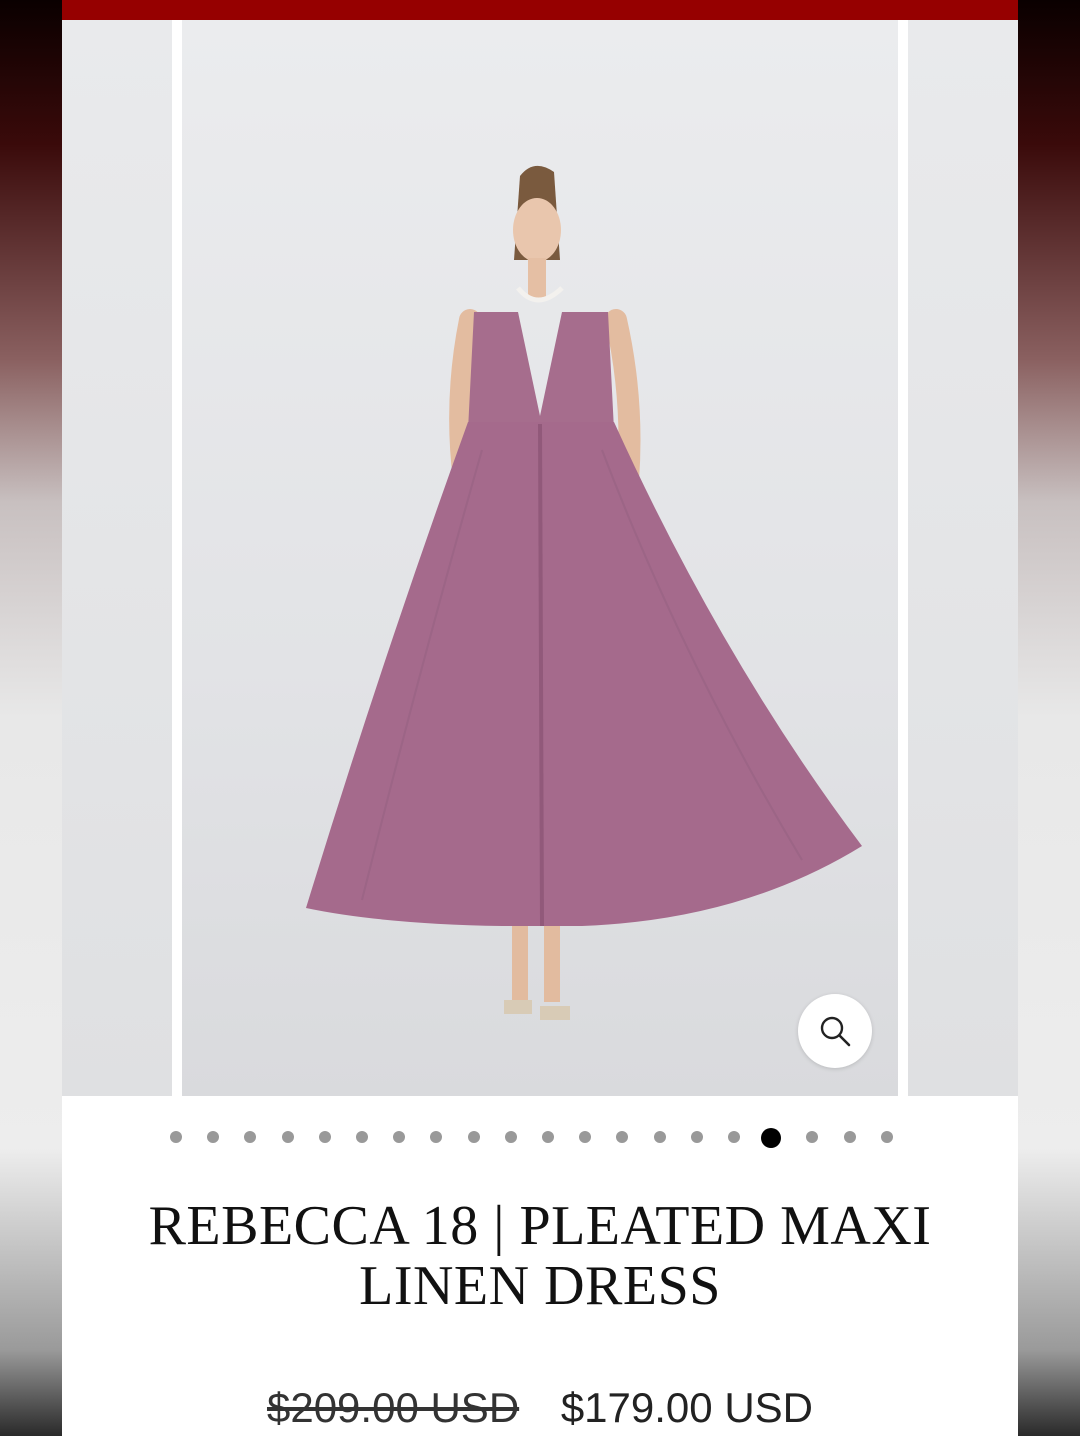 The height and width of the screenshot is (1436, 1080). What do you see at coordinates (540, 10) in the screenshot?
I see `top-accent-bar` at bounding box center [540, 10].